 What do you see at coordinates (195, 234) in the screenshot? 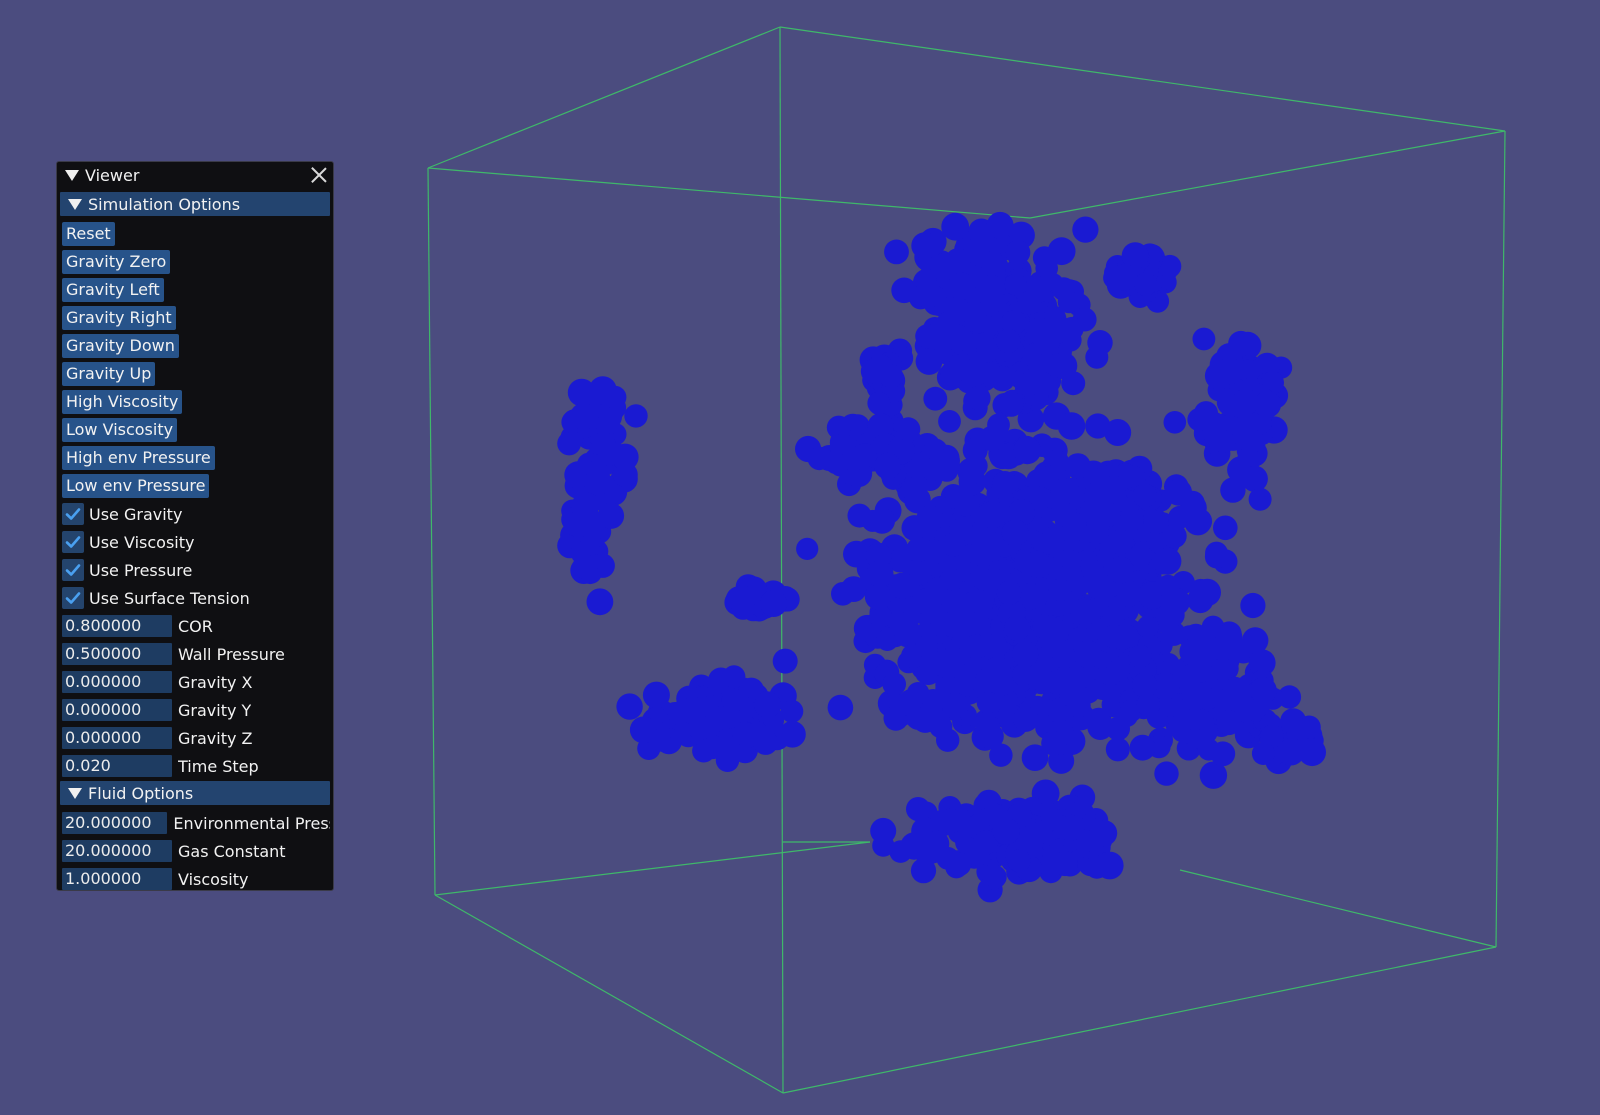
I see `button-row: Reset` at bounding box center [195, 234].